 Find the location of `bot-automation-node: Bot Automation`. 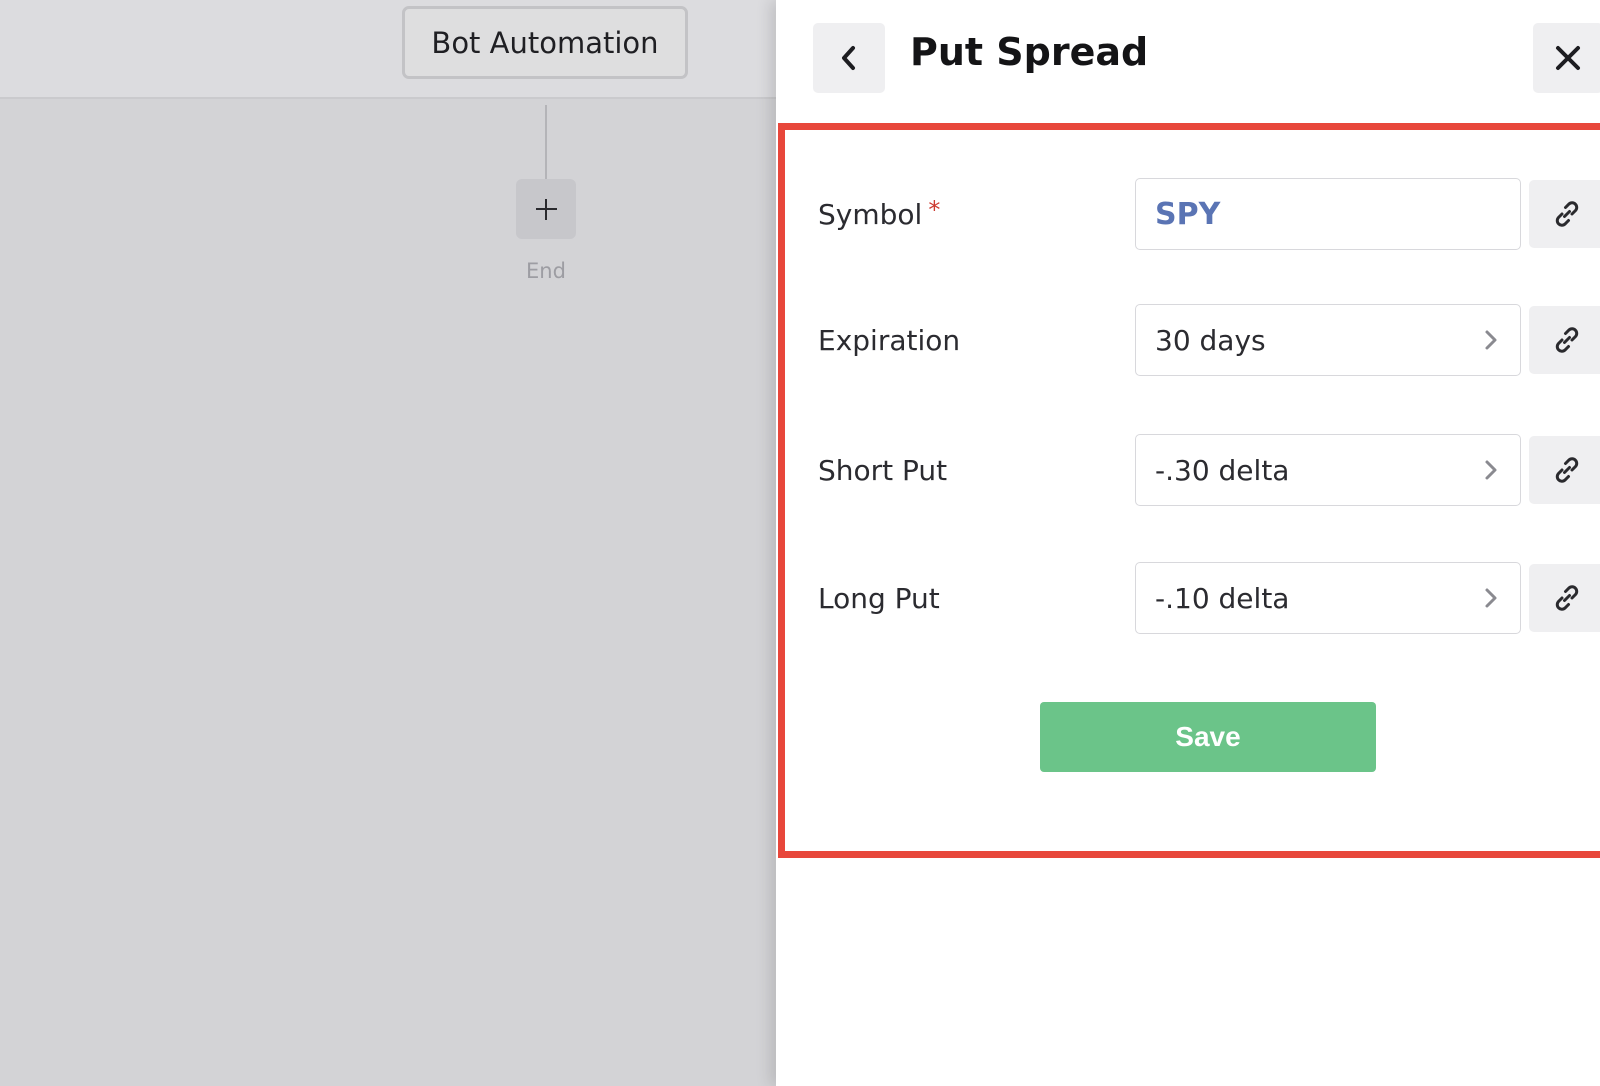

bot-automation-node: Bot Automation is located at coordinates (545, 42).